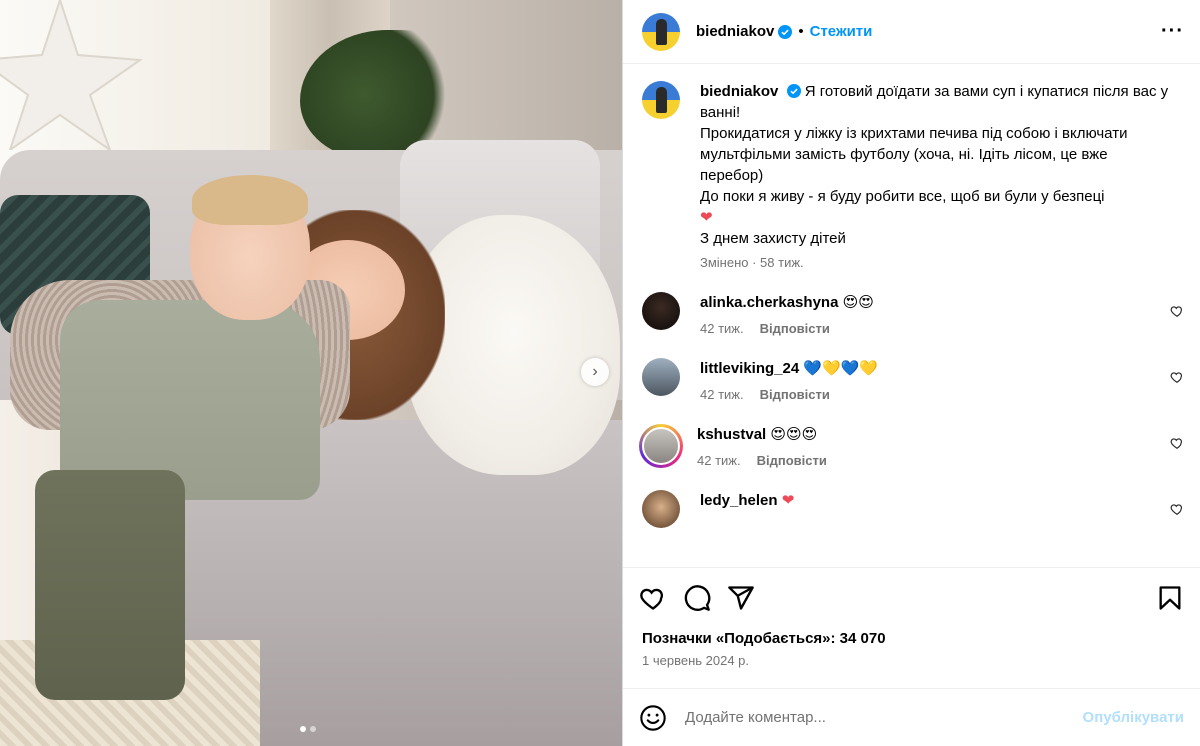 Image resolution: width=1200 pixels, height=746 pixels. I want to click on carousel-dot-active, so click(303, 729).